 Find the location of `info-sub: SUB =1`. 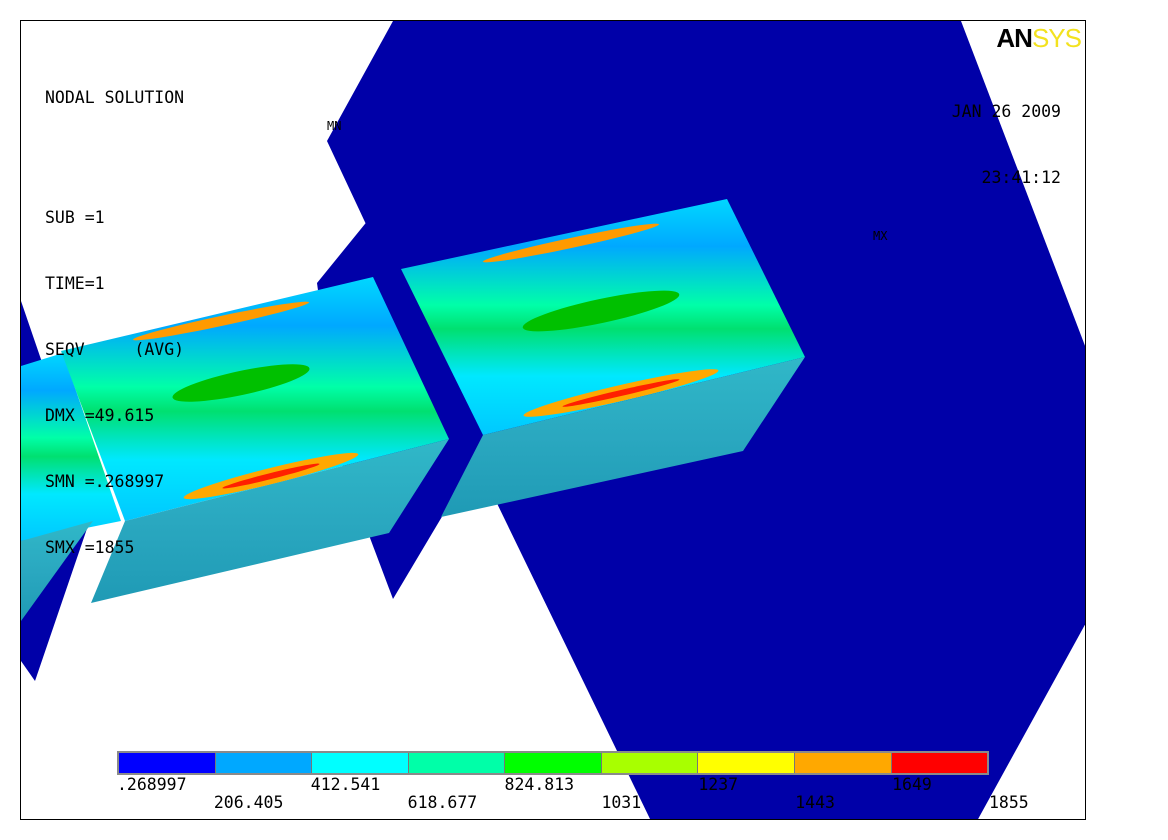

info-sub: SUB =1 is located at coordinates (75, 217).